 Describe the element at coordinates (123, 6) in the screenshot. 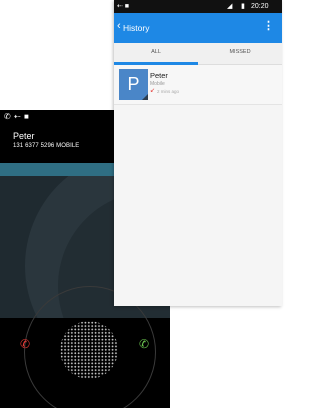

I see `arrow-icon: ⇠ ■` at that location.